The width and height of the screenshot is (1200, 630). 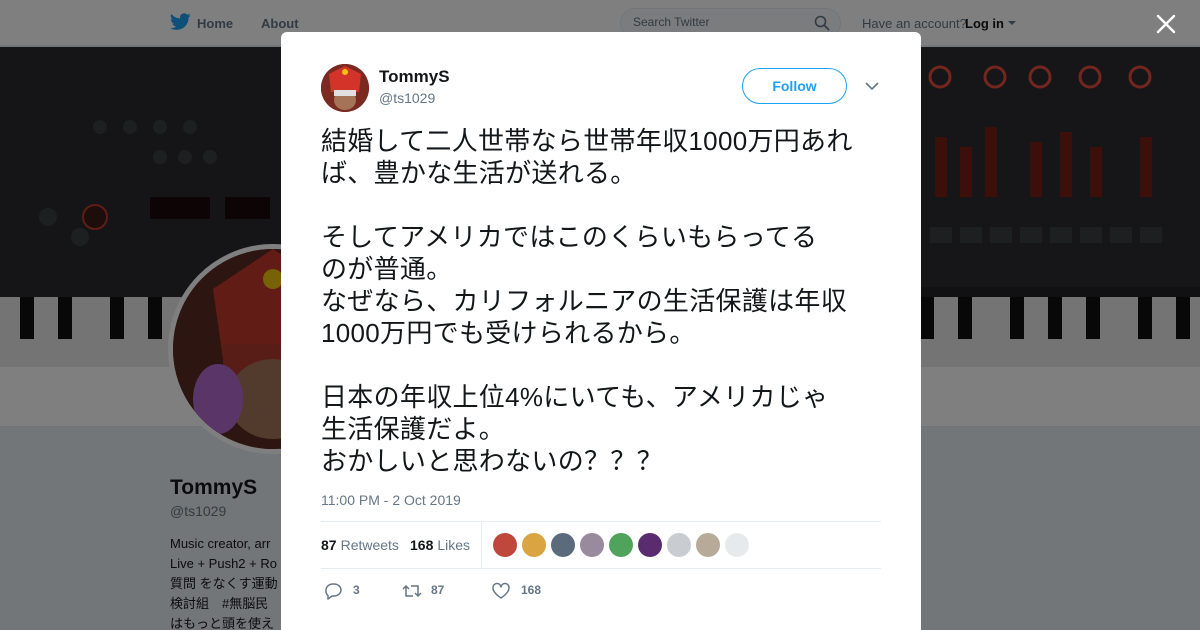 I want to click on chevron-down-icon, so click(x=872, y=86).